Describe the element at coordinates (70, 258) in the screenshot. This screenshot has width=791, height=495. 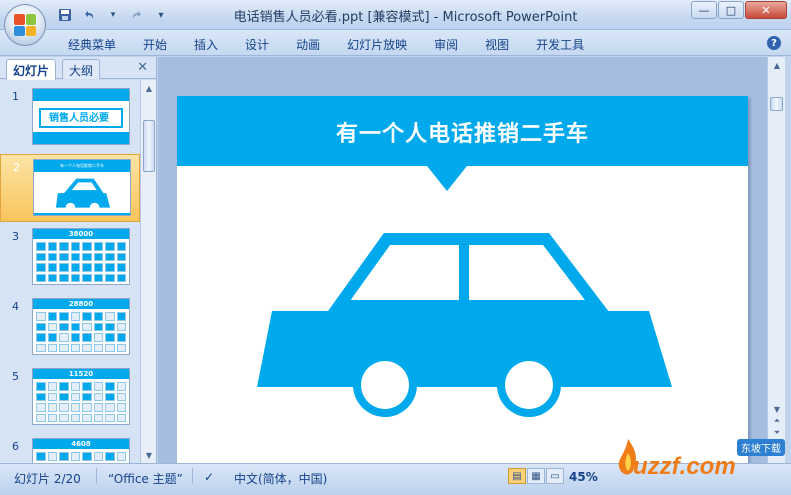
I see `slide-thumbnail-3: 3 38000` at that location.